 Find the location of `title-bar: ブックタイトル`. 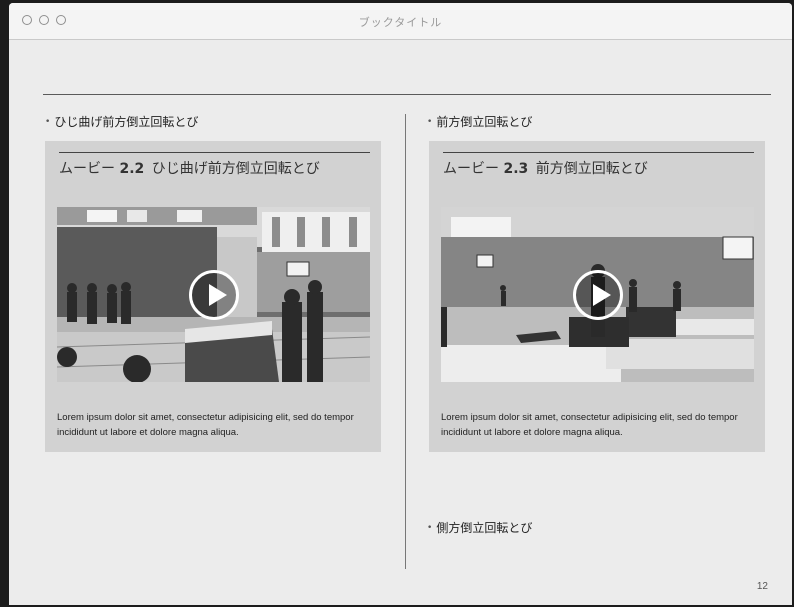

title-bar: ブックタイトル is located at coordinates (400, 21).